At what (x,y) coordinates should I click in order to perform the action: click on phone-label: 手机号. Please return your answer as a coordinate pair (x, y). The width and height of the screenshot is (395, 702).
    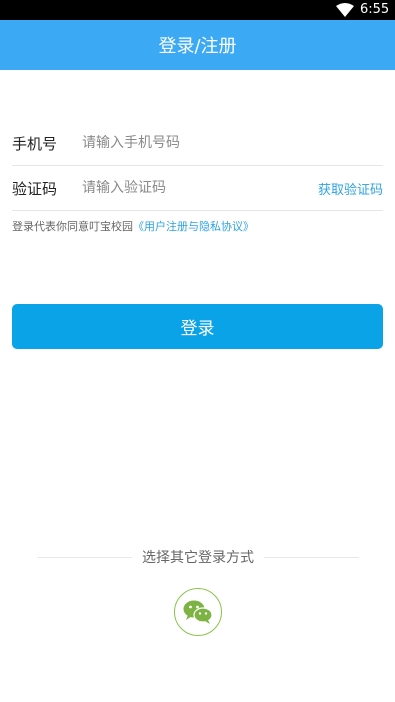
    Looking at the image, I should click on (35, 143).